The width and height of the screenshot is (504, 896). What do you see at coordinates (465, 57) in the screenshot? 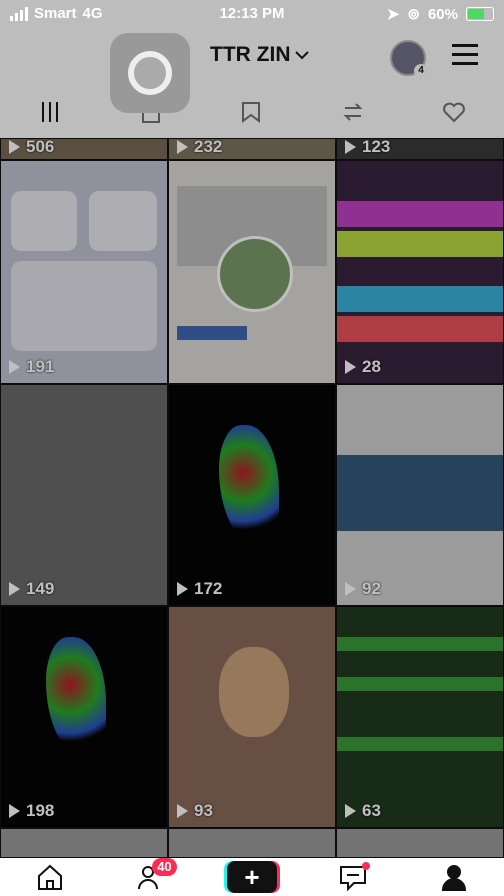
I see `menu-icon` at bounding box center [465, 57].